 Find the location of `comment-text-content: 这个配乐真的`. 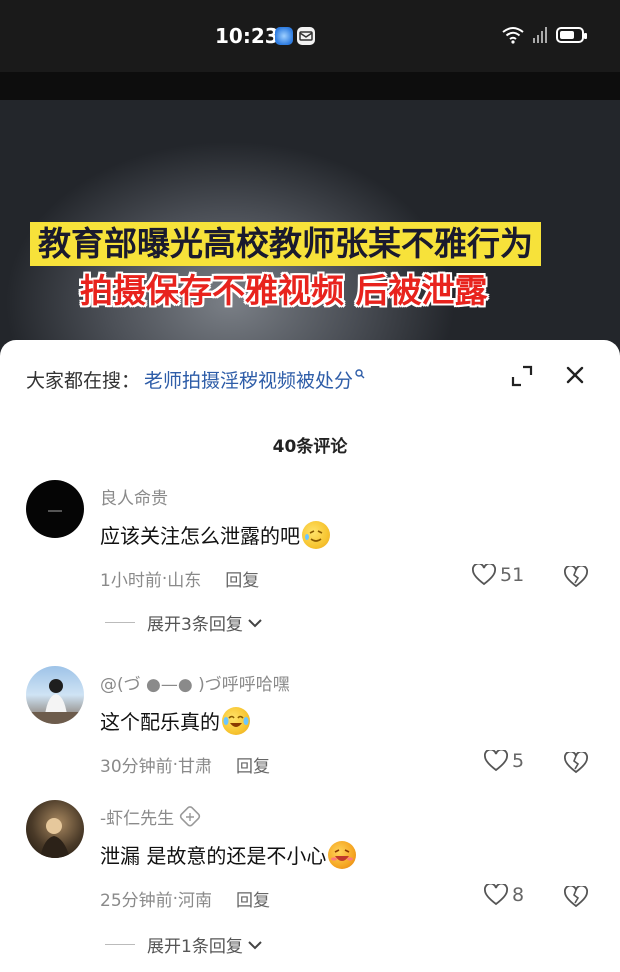

comment-text-content: 这个配乐真的 is located at coordinates (160, 722).